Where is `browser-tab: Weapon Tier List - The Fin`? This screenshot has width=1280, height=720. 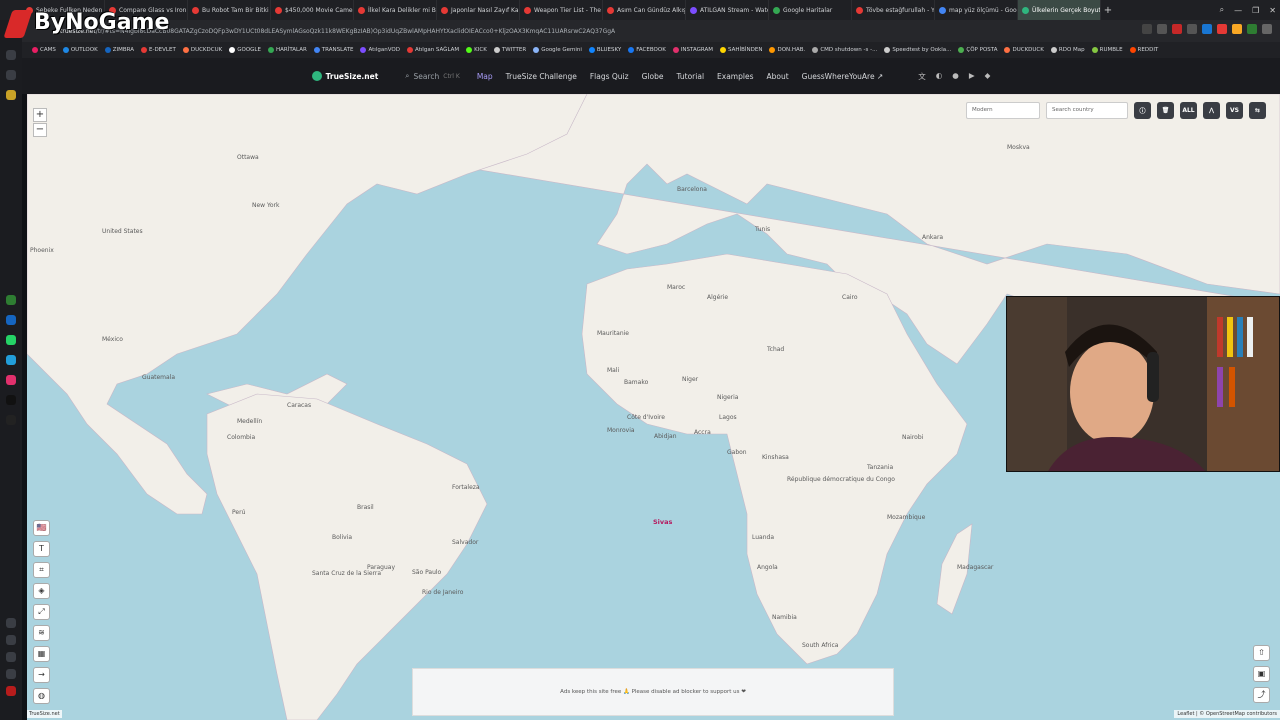
browser-tab: Weapon Tier List - The Fin is located at coordinates (561, 10).